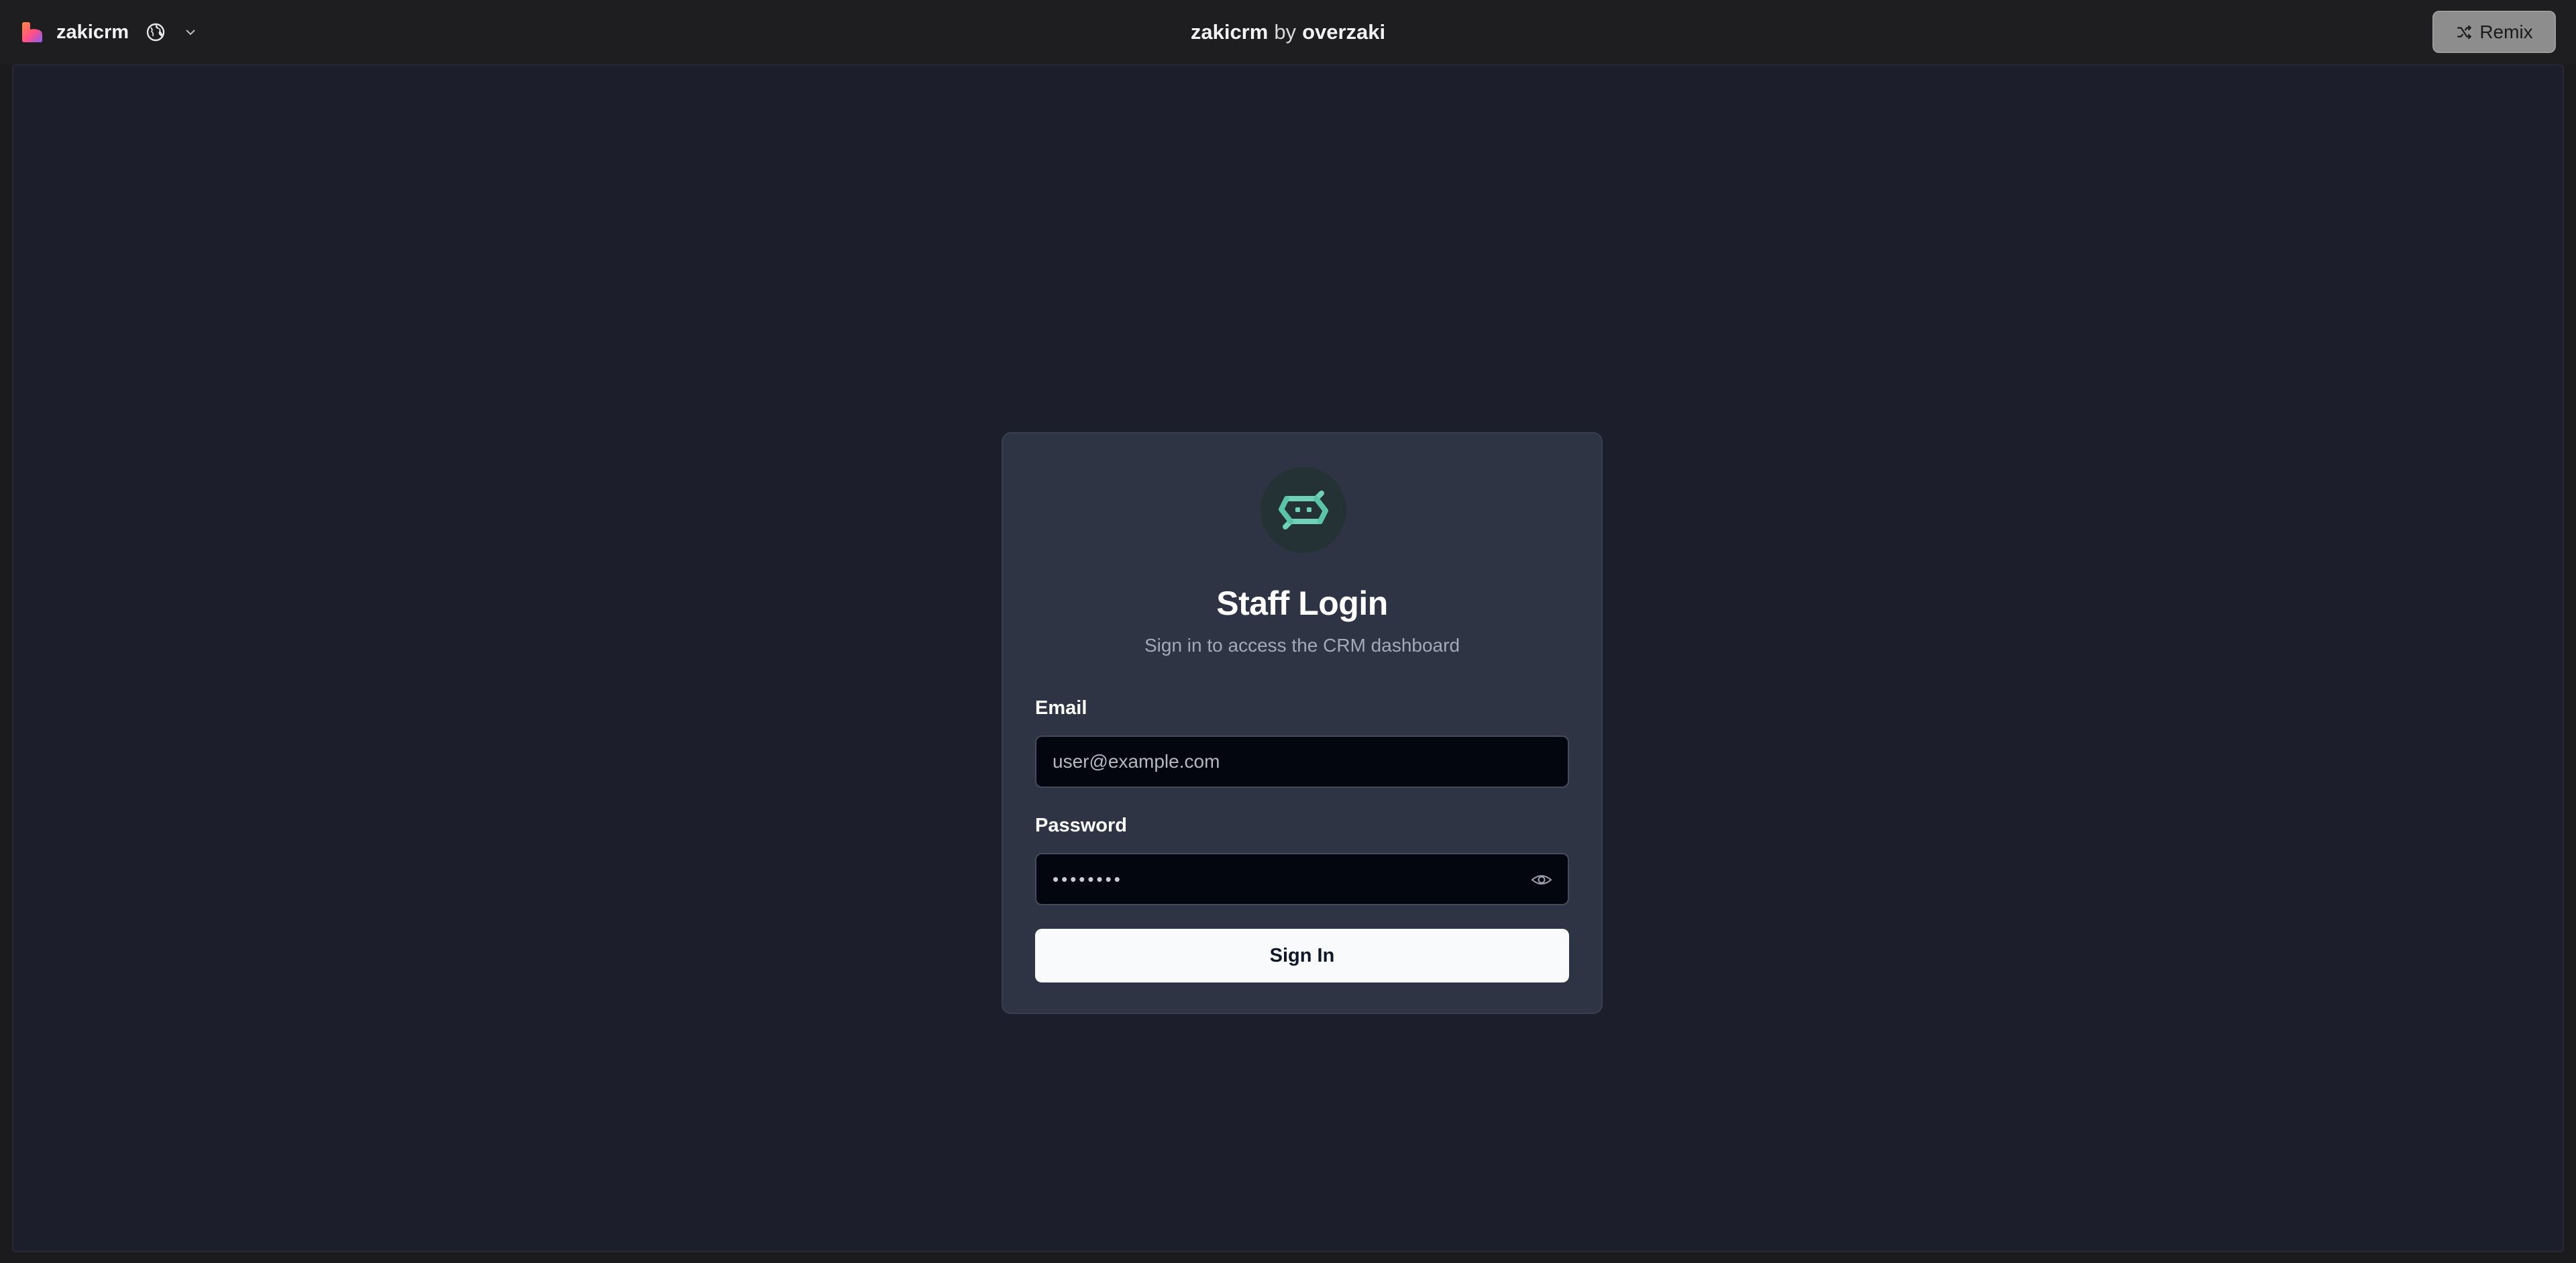 The height and width of the screenshot is (1263, 2576). I want to click on zaki-logo, so click(1303, 510).